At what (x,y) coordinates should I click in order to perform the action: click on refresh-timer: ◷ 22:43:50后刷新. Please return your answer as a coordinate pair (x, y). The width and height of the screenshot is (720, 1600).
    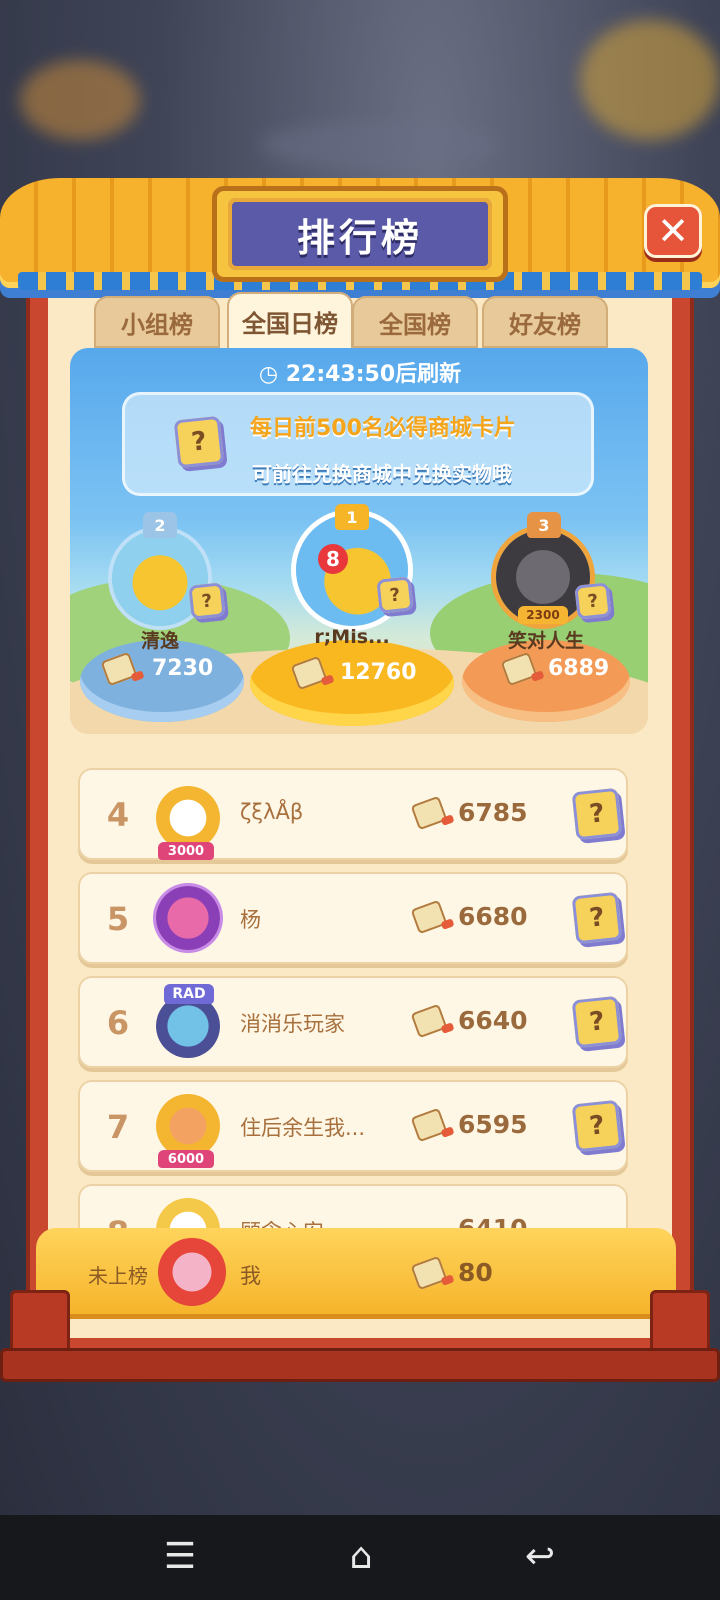
    Looking at the image, I should click on (360, 374).